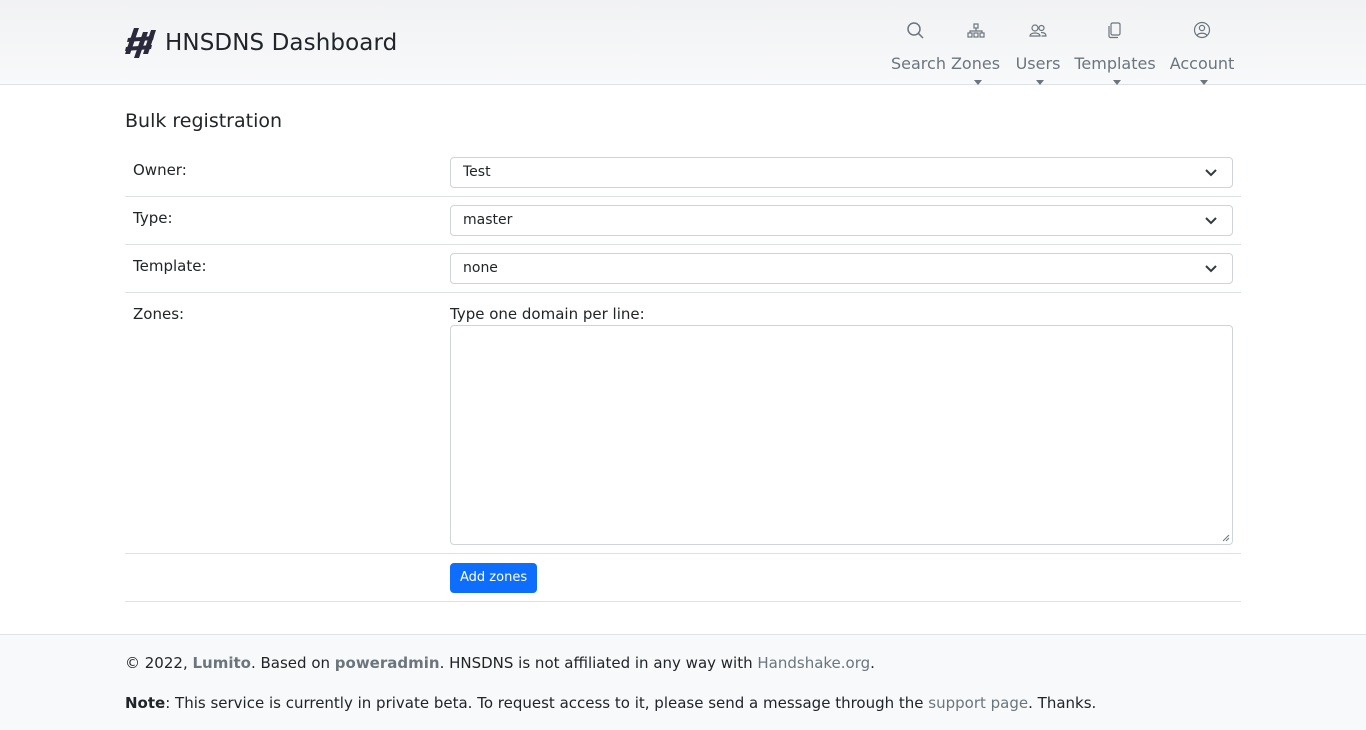  What do you see at coordinates (140, 43) in the screenshot?
I see `hnsdns-logo-icon` at bounding box center [140, 43].